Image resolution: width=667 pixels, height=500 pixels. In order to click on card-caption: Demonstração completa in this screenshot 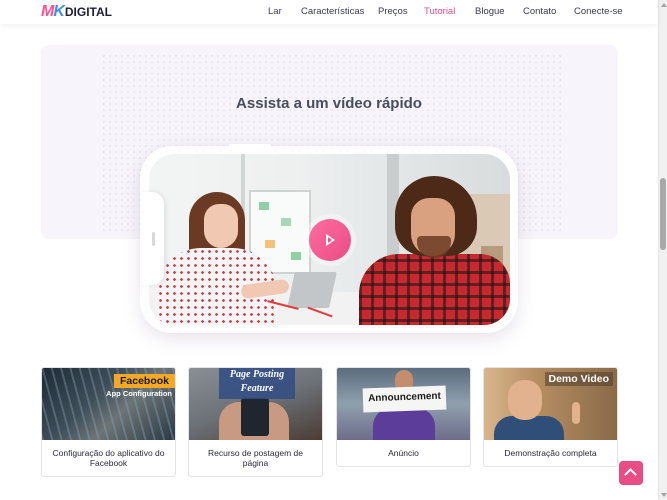, I will do `click(550, 453)`.